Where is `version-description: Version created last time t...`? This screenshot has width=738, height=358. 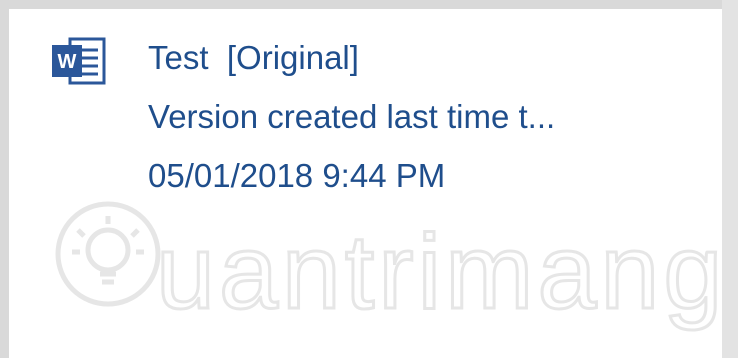
version-description: Version created last time t... is located at coordinates (352, 116).